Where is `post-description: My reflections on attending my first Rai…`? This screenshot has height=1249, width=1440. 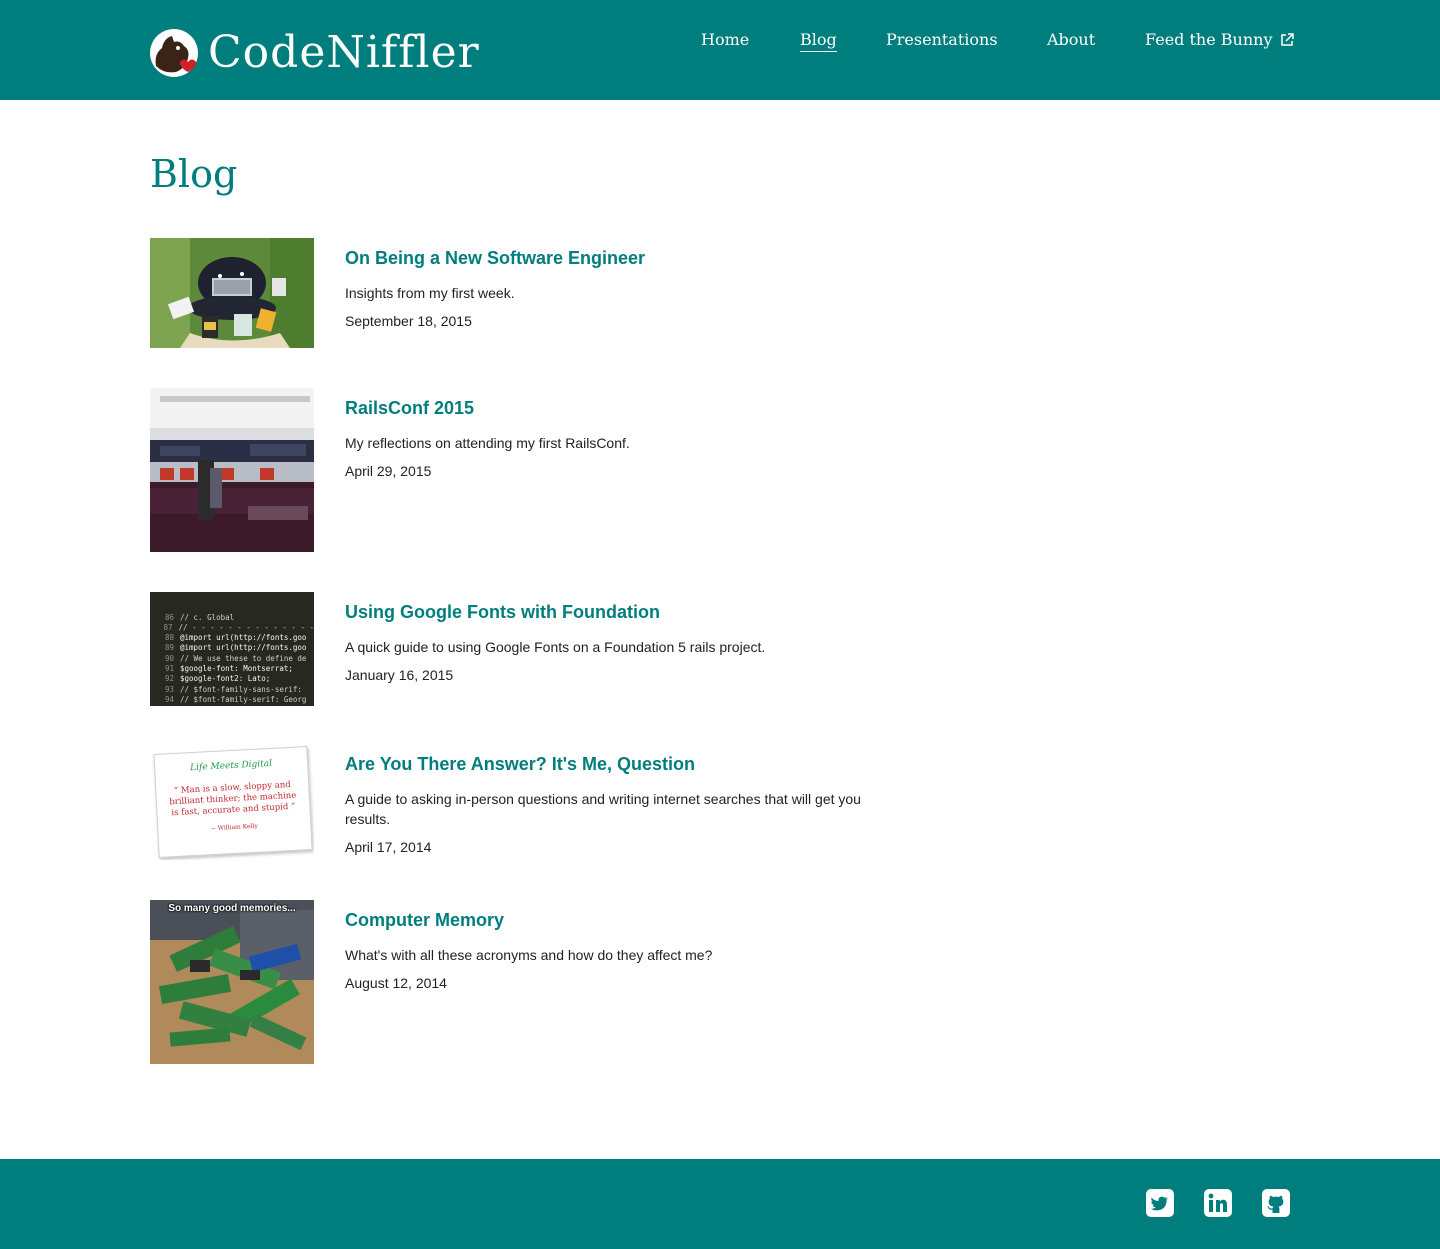
post-description: My reflections on attending my first Rai… is located at coordinates (487, 443).